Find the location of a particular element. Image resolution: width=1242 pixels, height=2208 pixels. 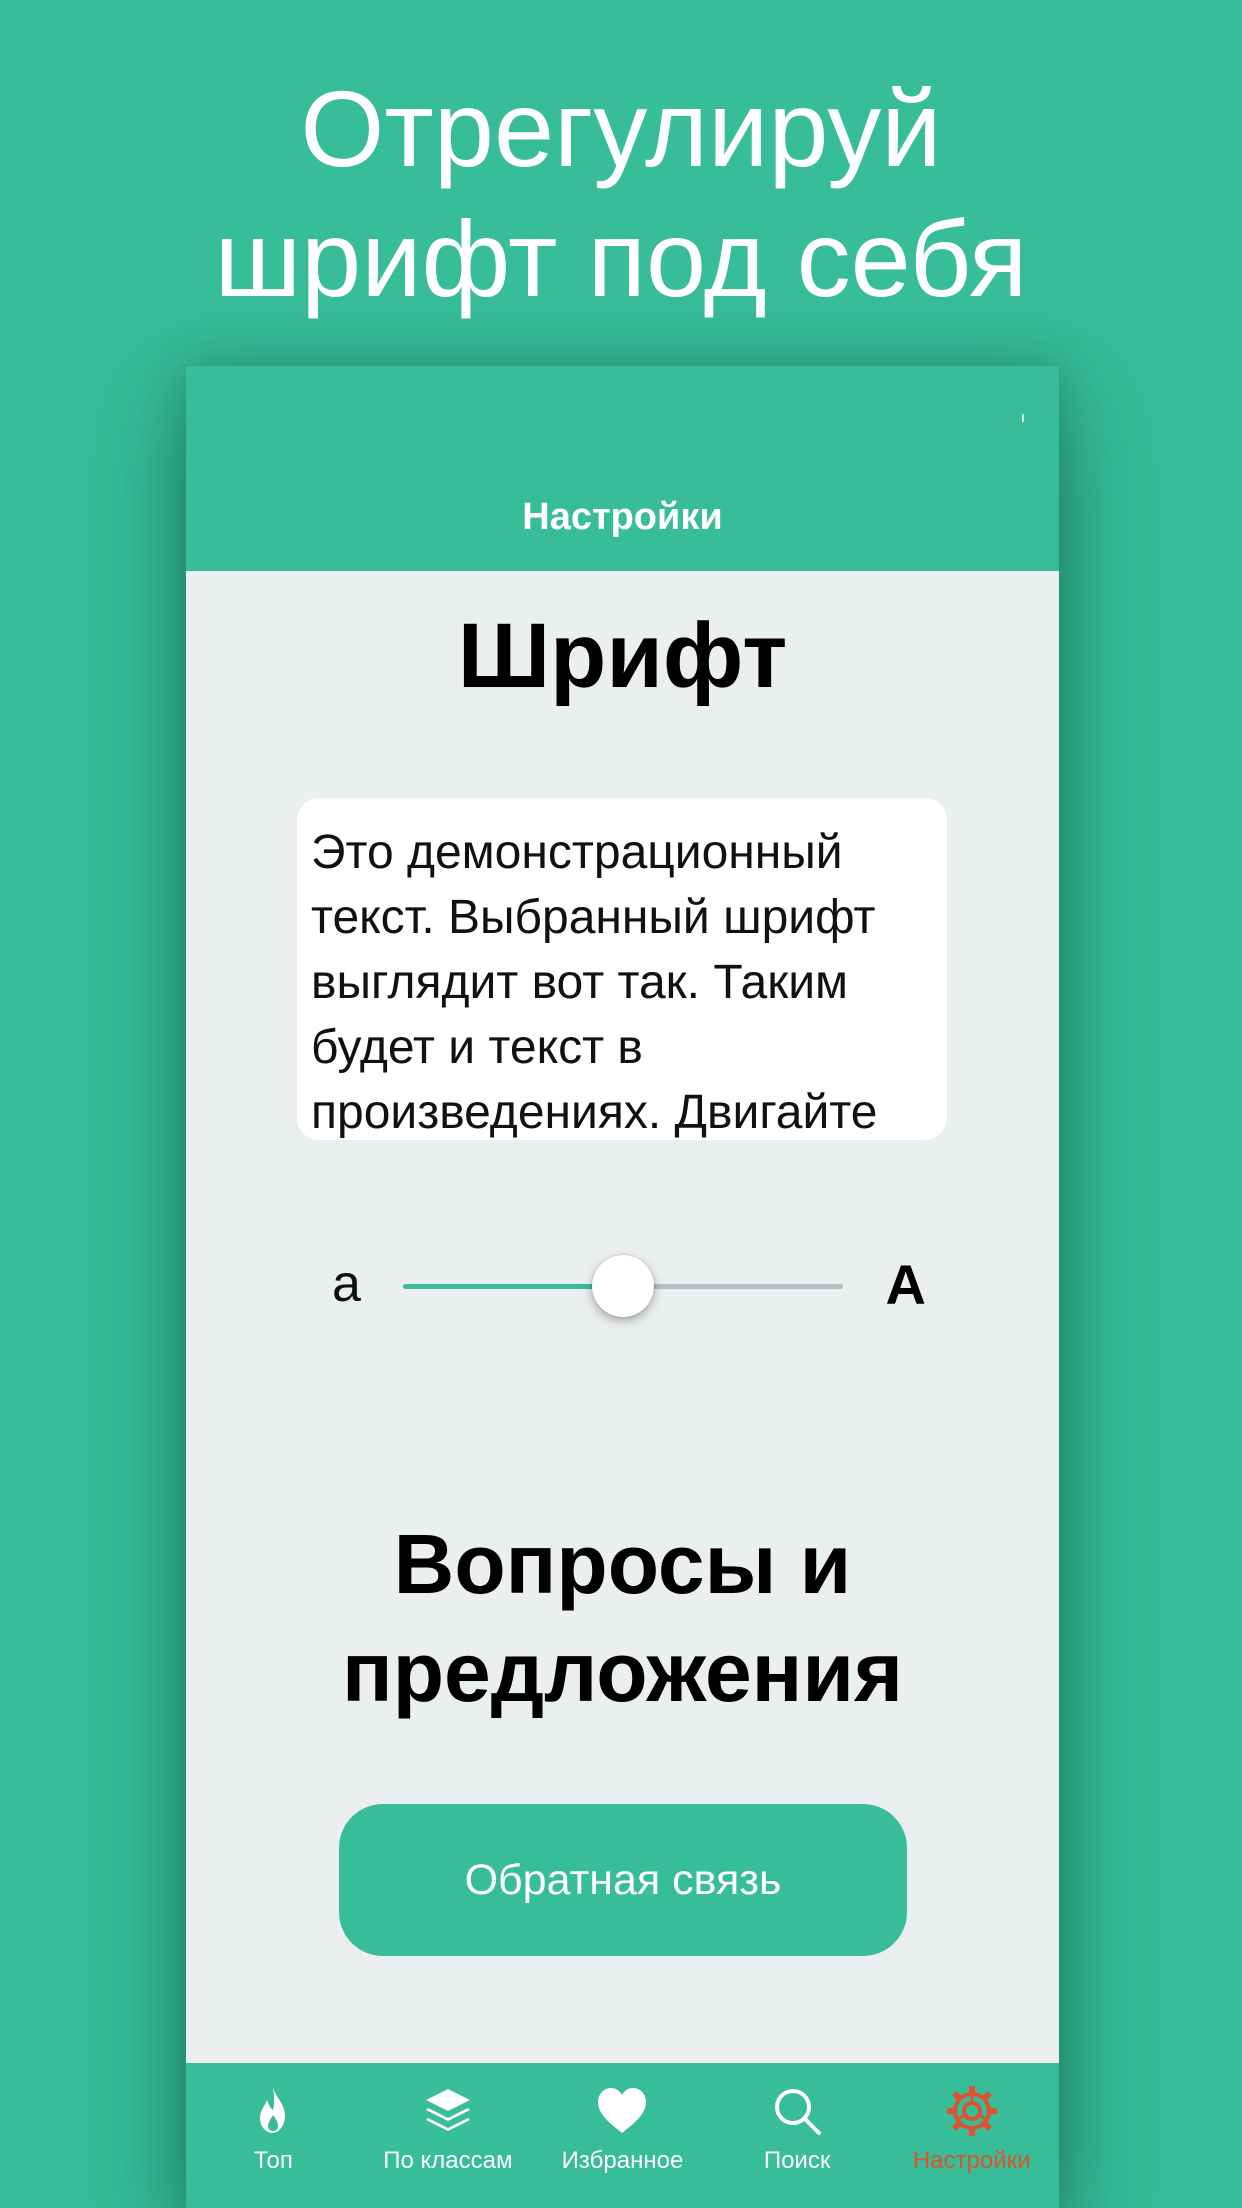

tab-label-settings: Настройки is located at coordinates (971, 2160).